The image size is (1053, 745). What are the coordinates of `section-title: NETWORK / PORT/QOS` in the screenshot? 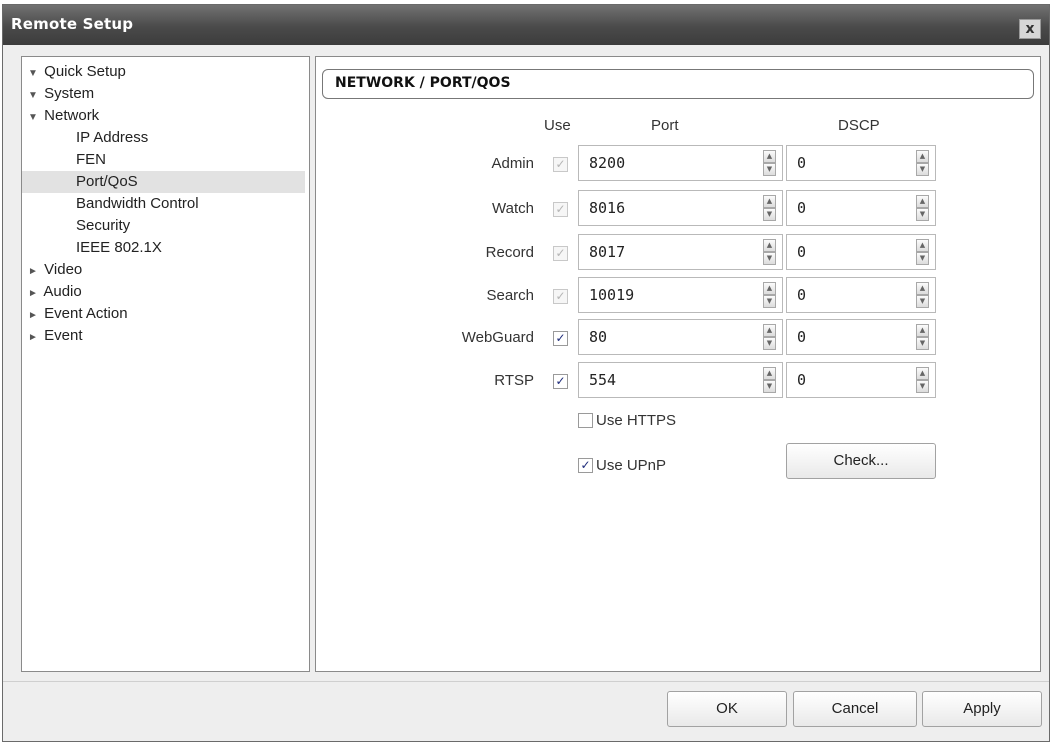 It's located at (423, 83).